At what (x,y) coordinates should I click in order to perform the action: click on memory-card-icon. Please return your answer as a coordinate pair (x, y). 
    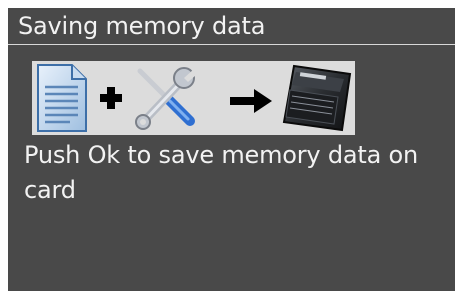
    Looking at the image, I should click on (317, 98).